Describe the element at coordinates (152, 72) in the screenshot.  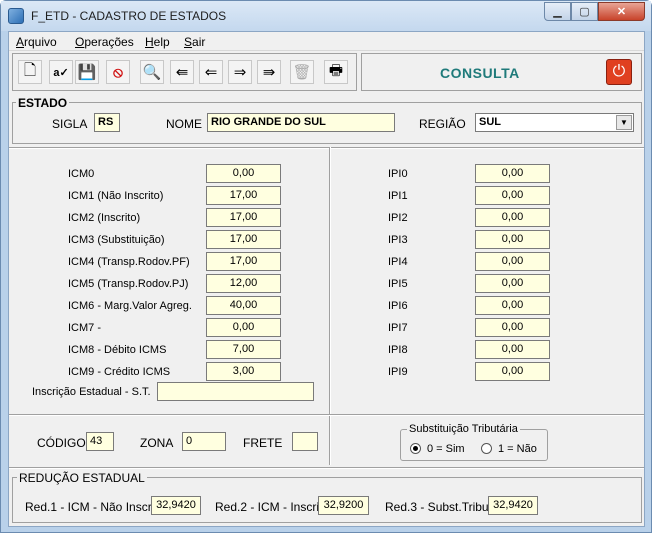
I see `search-icon: 🔍` at that location.